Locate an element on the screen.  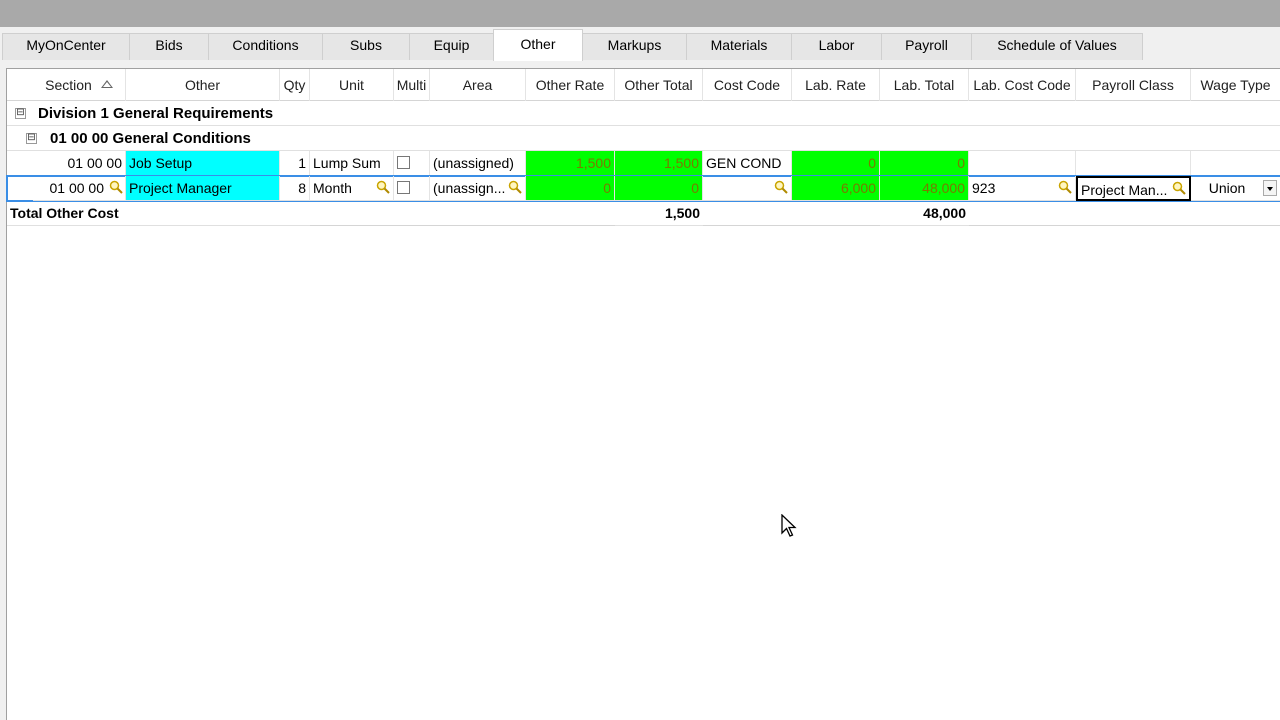
cell-other: Job Setup is located at coordinates (203, 163).